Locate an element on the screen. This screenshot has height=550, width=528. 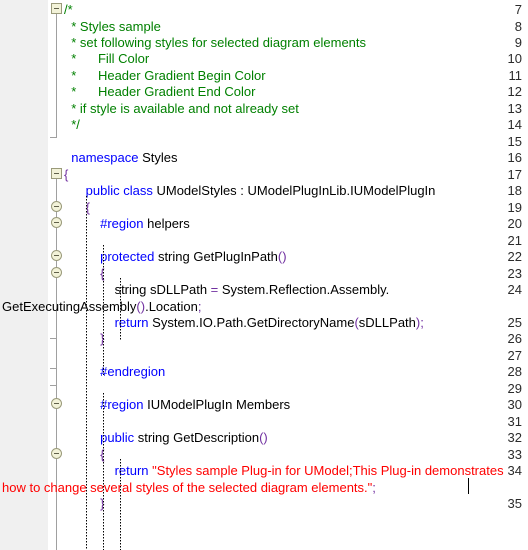
text-caret is located at coordinates (468, 486).